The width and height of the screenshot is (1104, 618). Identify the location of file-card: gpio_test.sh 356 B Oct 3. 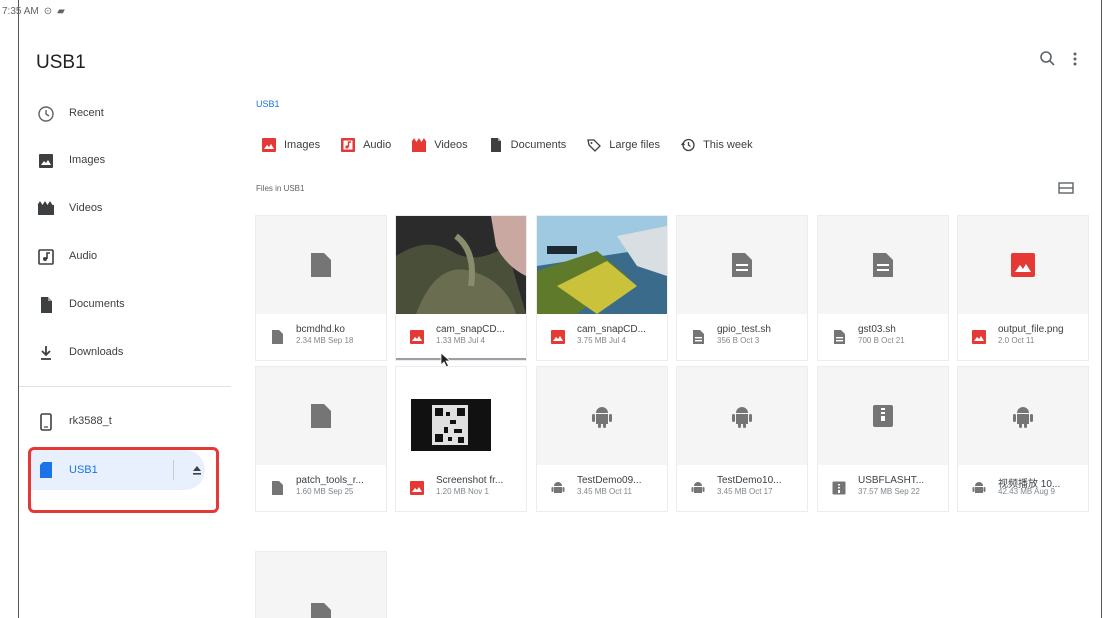
(742, 288).